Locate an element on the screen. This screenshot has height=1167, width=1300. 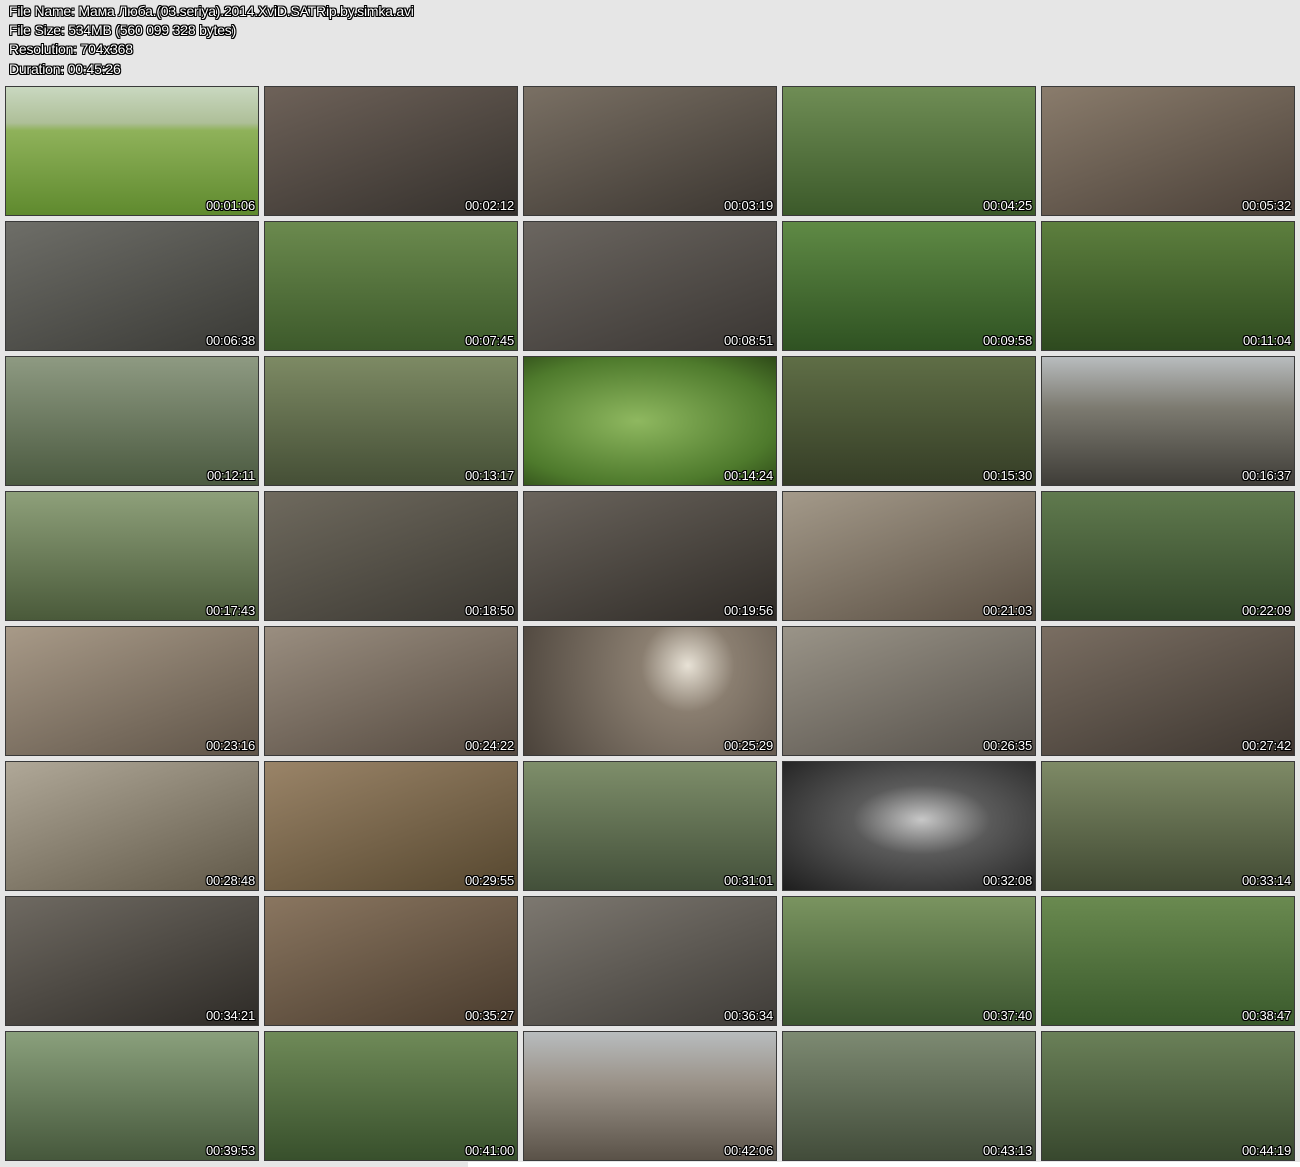
thumbnail-frame: 00:43:13 is located at coordinates (909, 1096).